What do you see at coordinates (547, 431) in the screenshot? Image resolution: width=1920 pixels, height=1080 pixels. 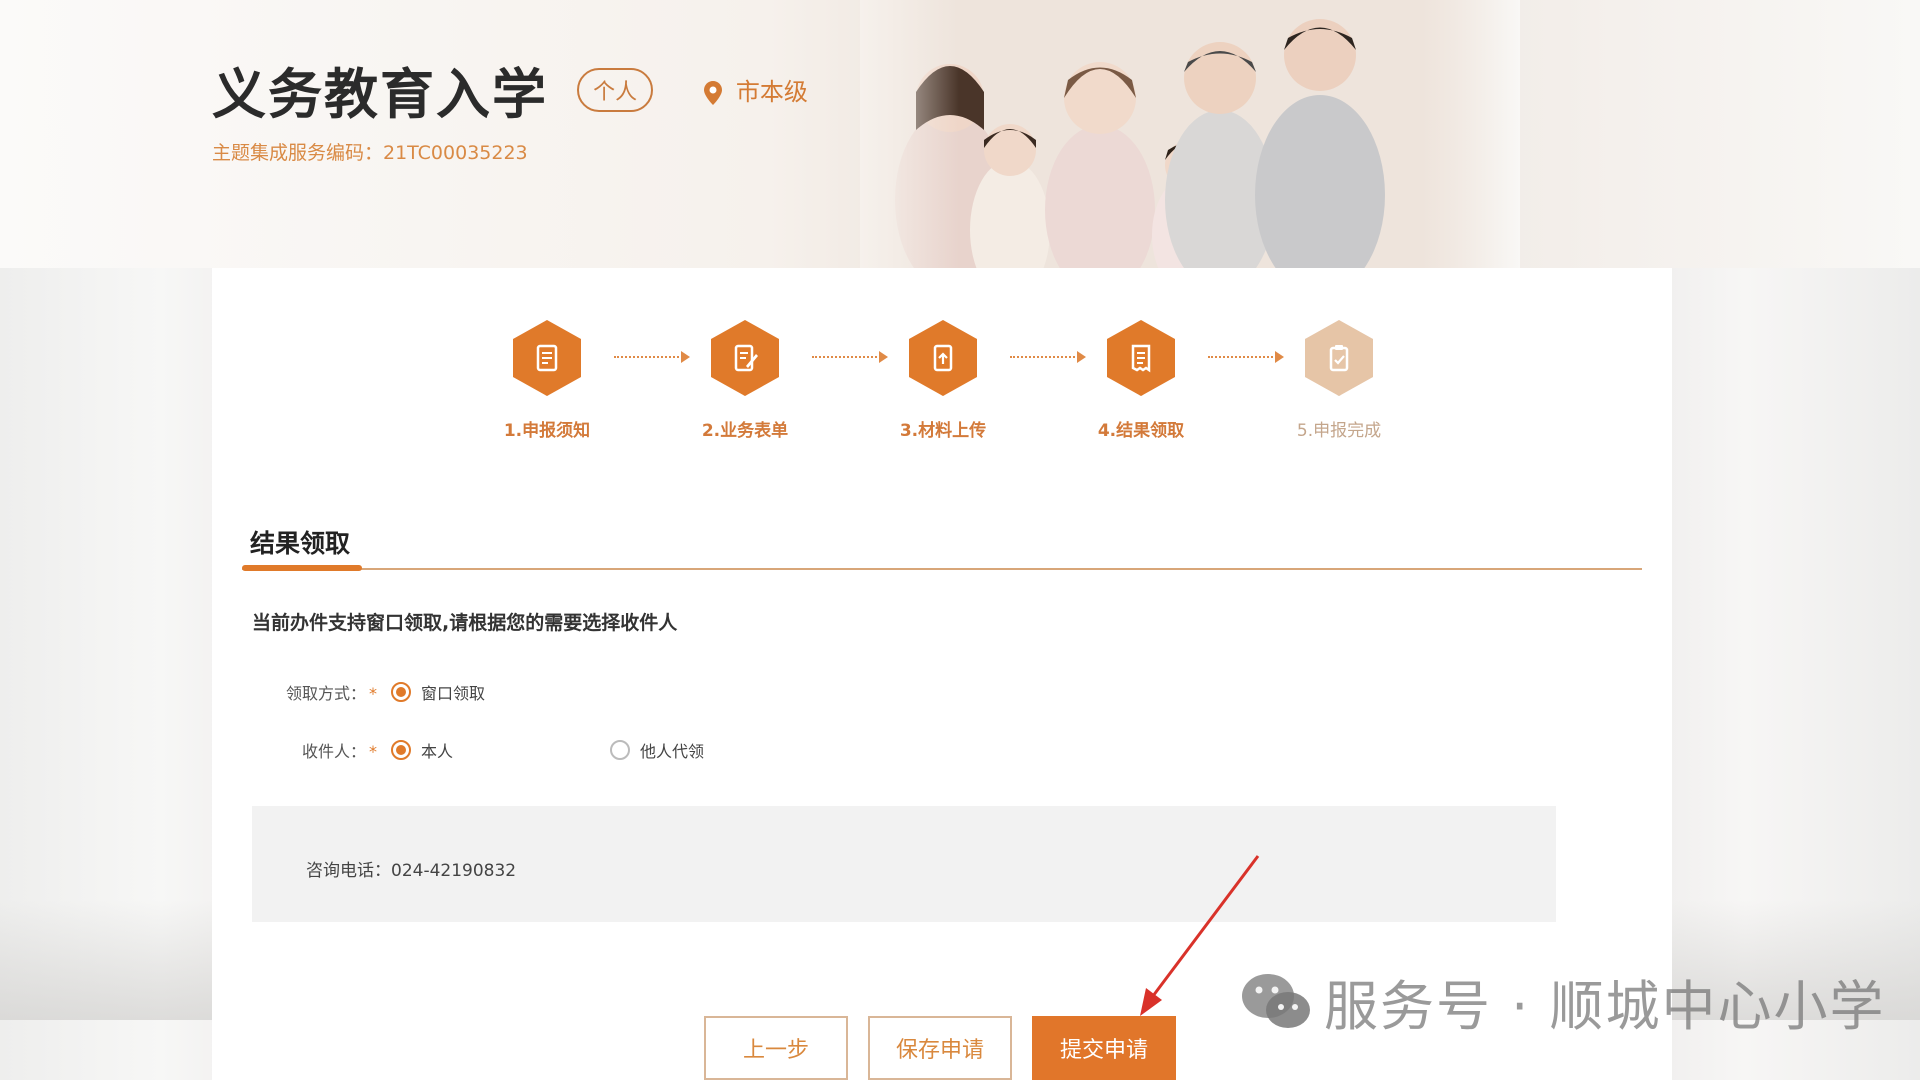 I see `step-label: 1.申报须知` at bounding box center [547, 431].